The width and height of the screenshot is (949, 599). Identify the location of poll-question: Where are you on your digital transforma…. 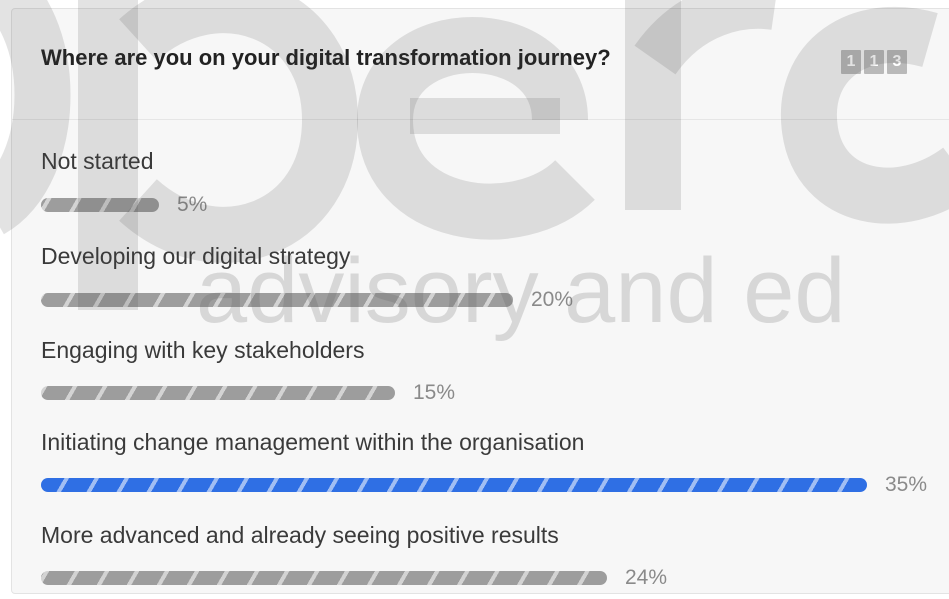
(326, 57).